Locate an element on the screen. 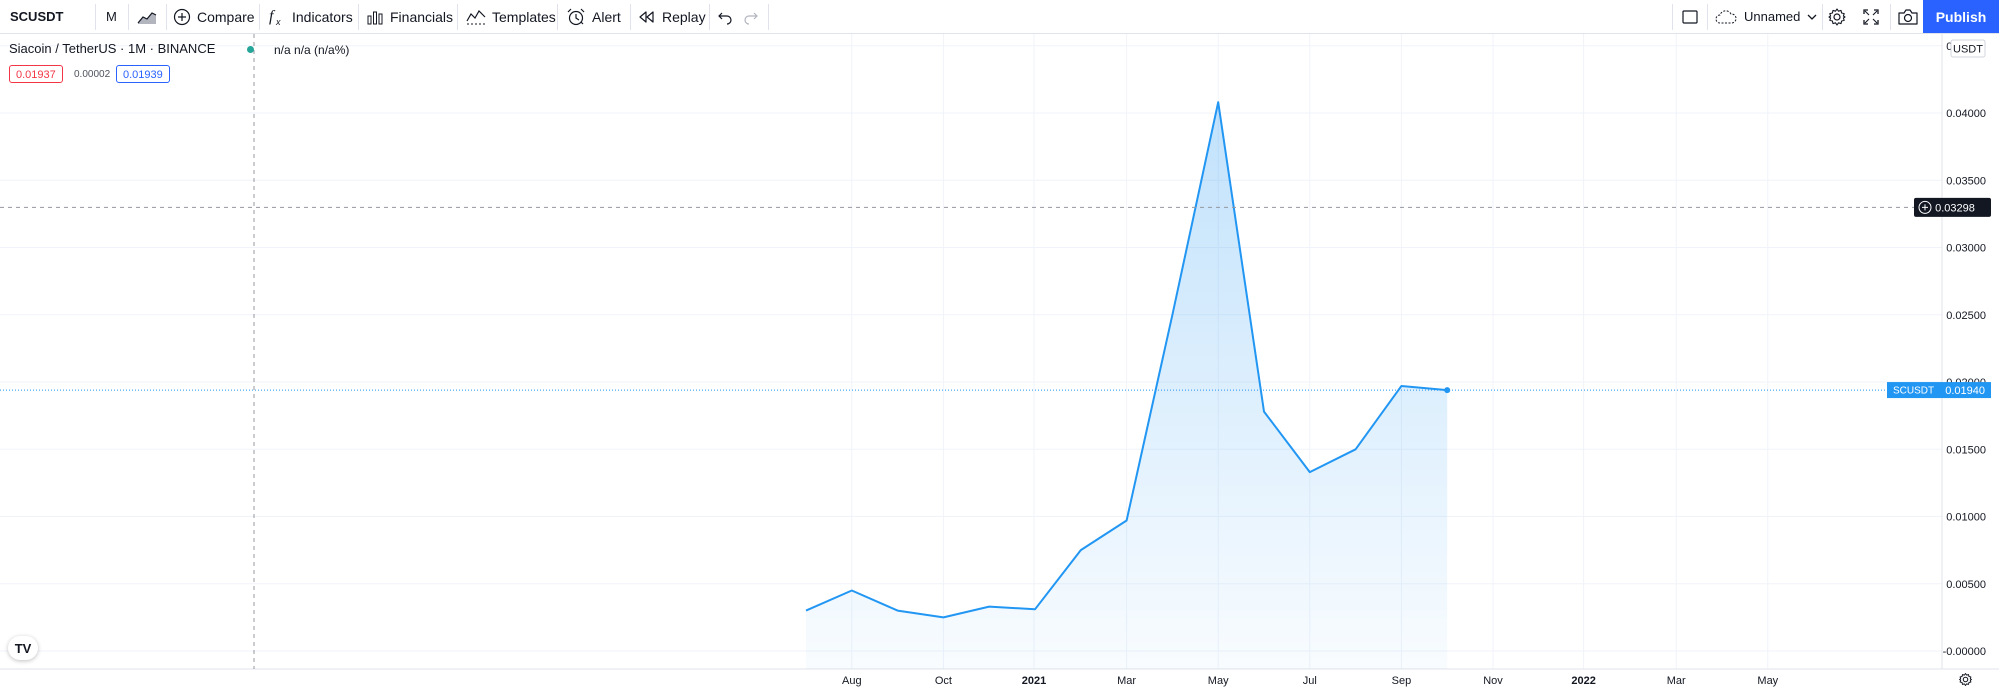 The image size is (1999, 692). indicators-label: Indicators is located at coordinates (322, 17).